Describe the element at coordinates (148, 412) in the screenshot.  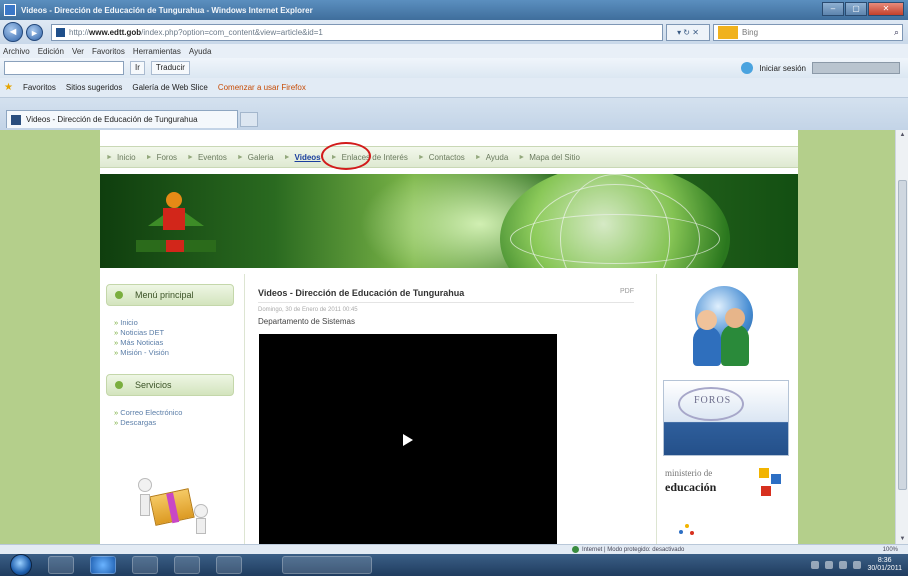
I see `sidebar-link-correo: Correo Electrónico` at that location.